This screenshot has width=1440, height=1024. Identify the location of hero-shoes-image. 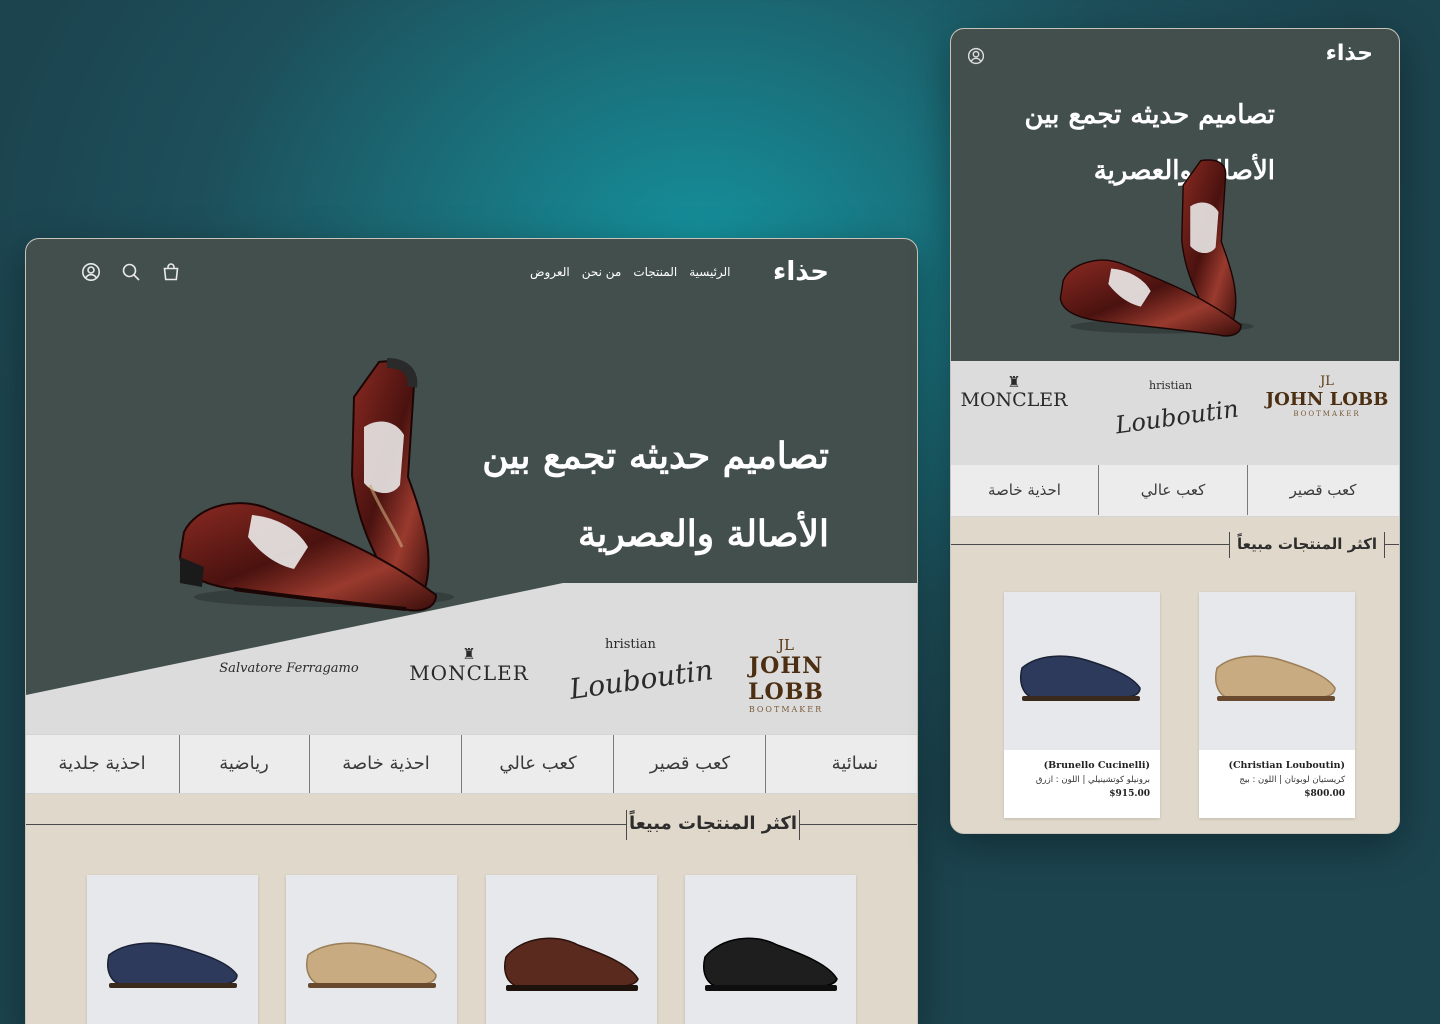
(316, 485).